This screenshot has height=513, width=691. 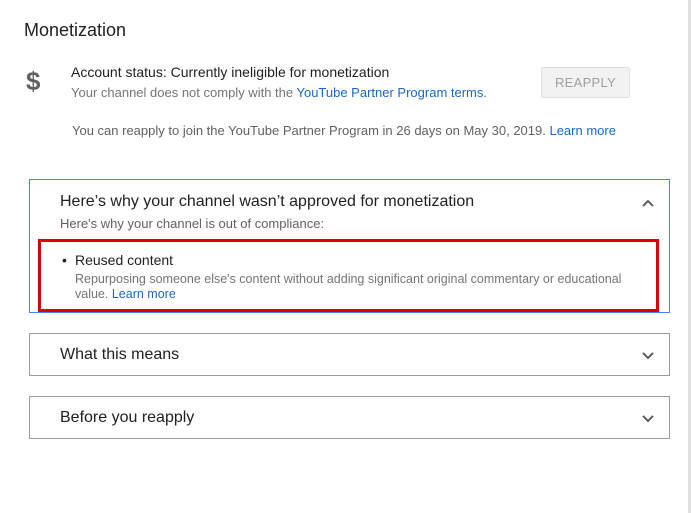 I want to click on reason-learn-more-link: Learn more, so click(x=144, y=294).